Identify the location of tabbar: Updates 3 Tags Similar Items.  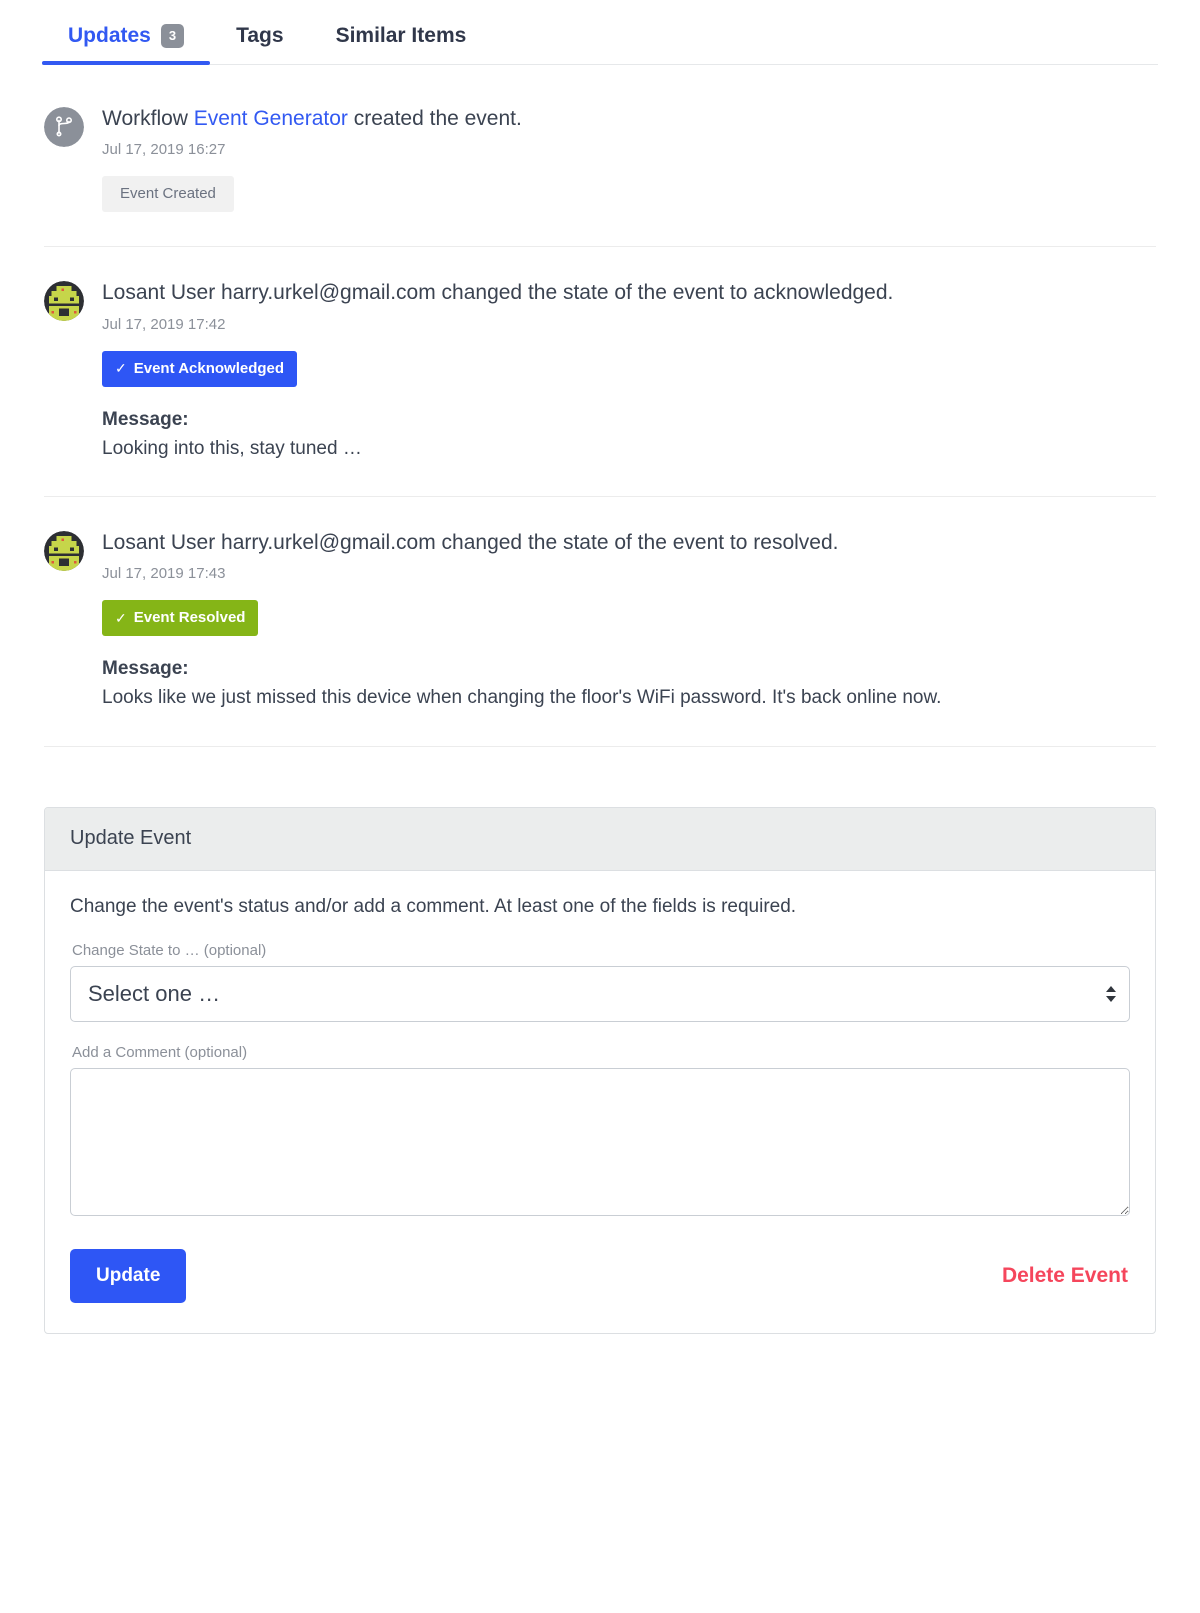
(600, 32).